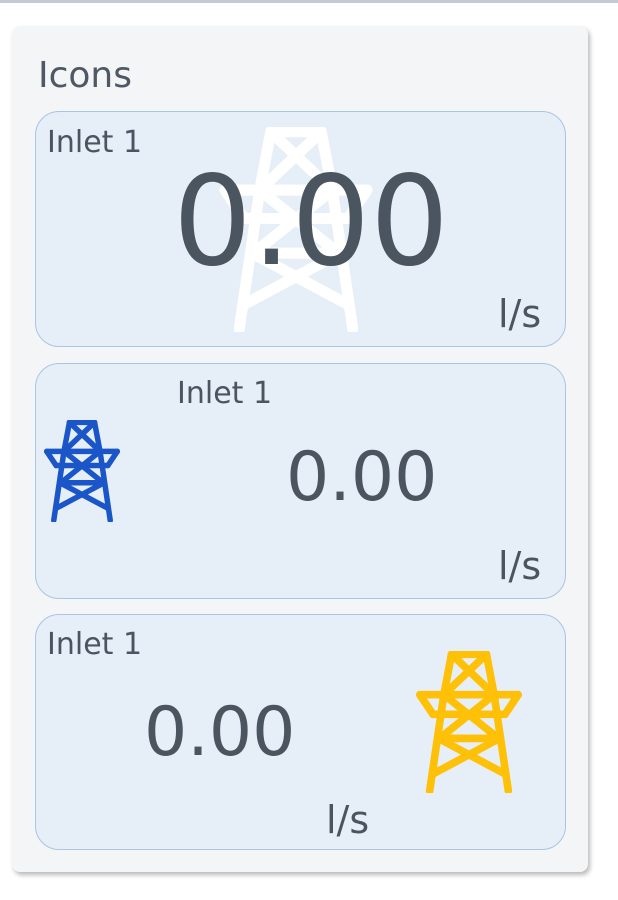 This screenshot has height=900, width=618. Describe the element at coordinates (85, 75) in the screenshot. I see `panel-title: Icons` at that location.